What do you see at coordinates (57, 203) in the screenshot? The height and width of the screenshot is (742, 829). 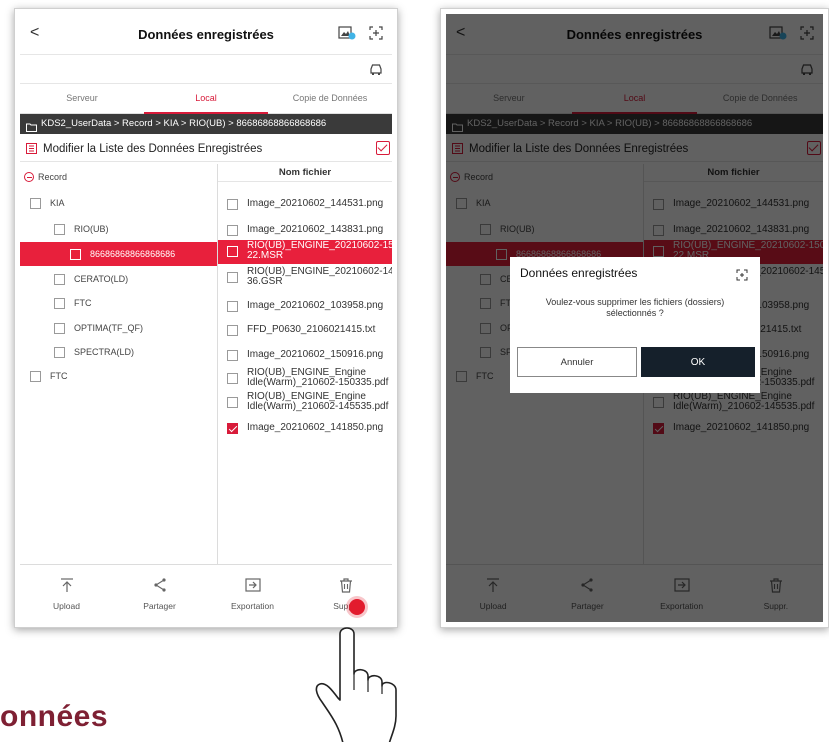 I see `tree-label: KIA` at bounding box center [57, 203].